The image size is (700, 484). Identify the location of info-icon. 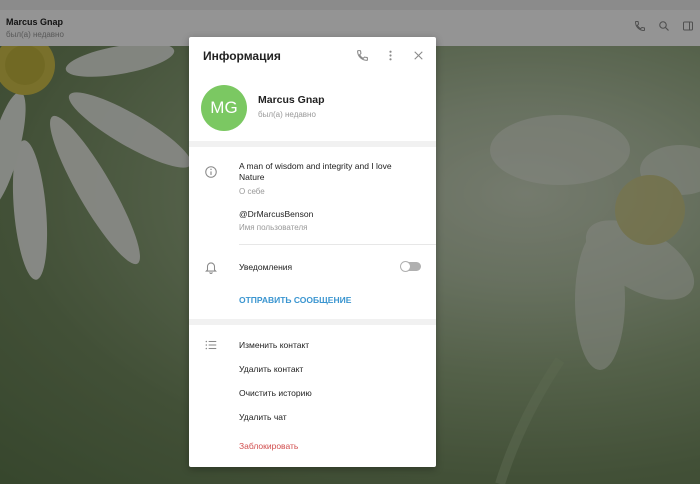
(211, 172).